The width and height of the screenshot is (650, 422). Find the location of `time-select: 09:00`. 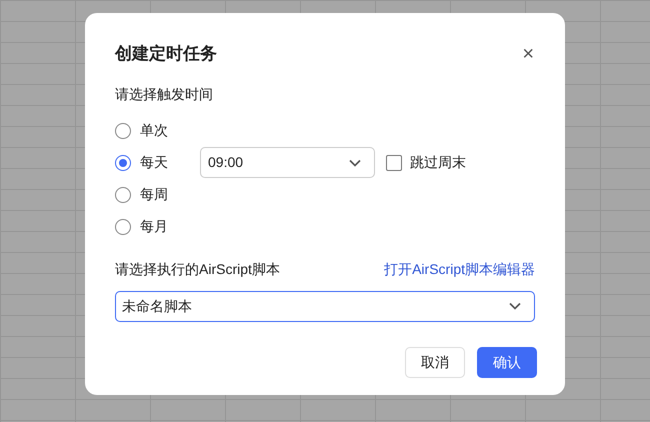

time-select: 09:00 is located at coordinates (287, 162).